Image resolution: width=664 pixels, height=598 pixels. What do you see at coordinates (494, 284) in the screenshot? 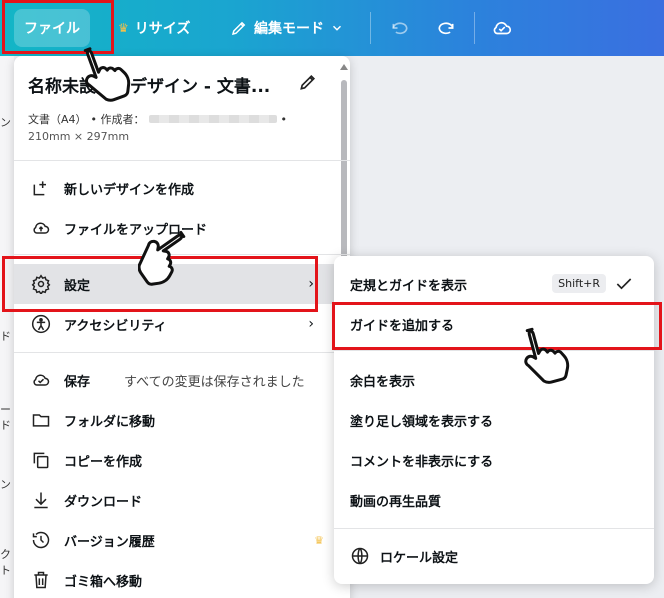
I see `submenu-item-rulers-guides: 定規とガイドを表示 Shift+R` at bounding box center [494, 284].